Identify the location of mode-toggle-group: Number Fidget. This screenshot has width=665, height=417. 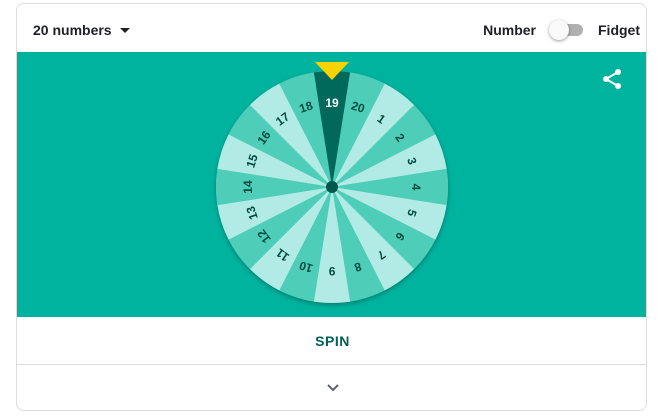
(561, 30).